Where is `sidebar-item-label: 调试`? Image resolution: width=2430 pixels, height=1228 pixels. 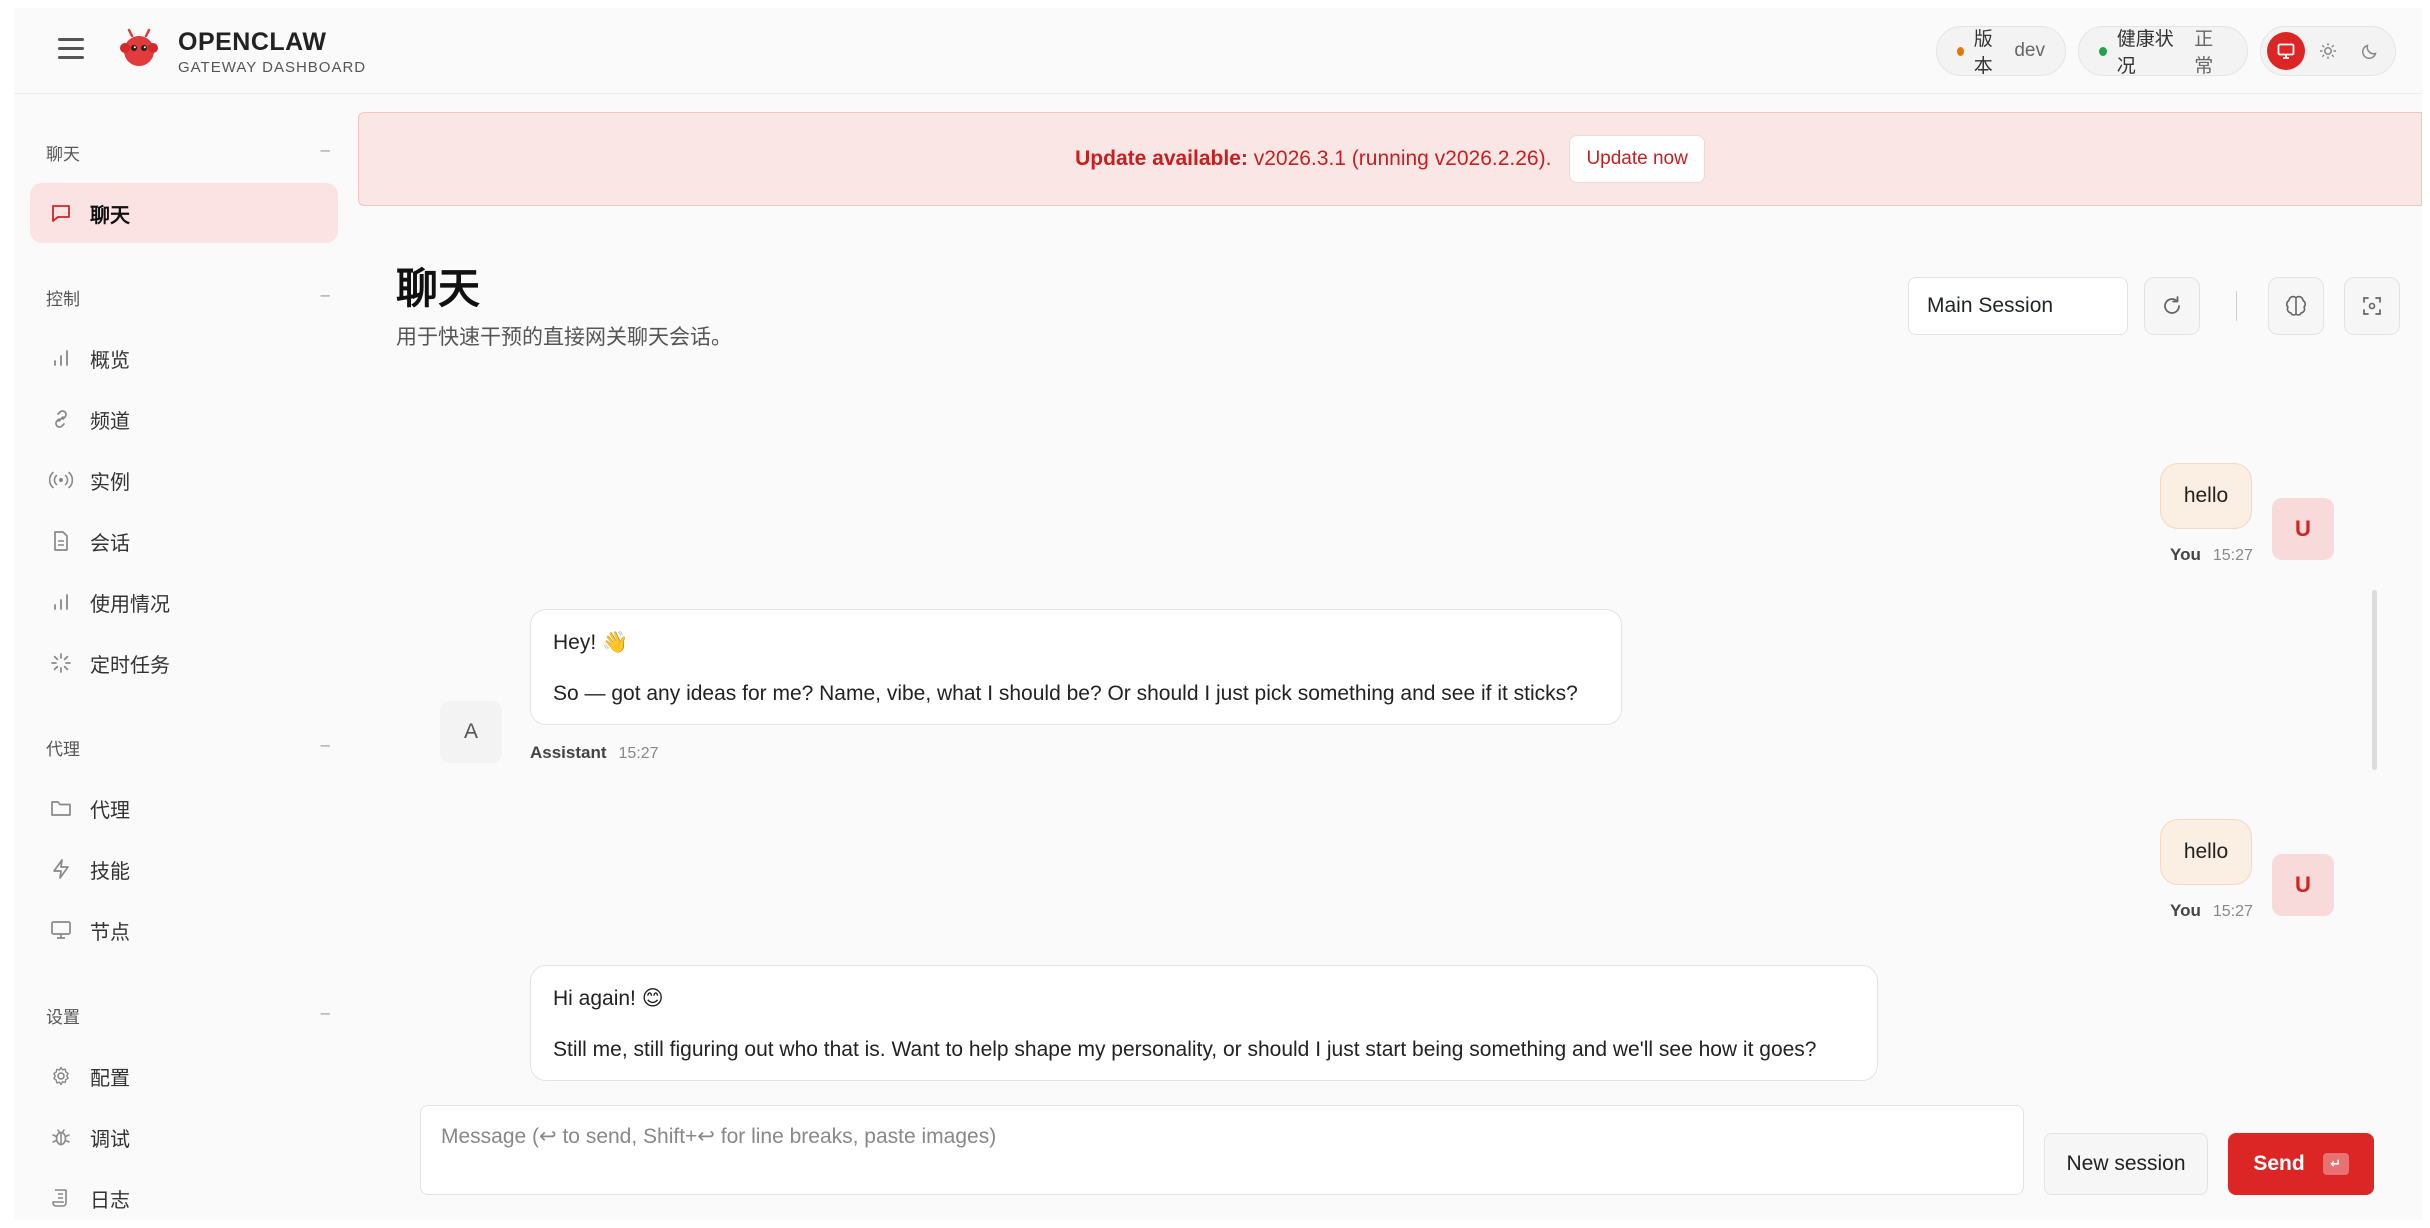
sidebar-item-label: 调试 is located at coordinates (110, 1139).